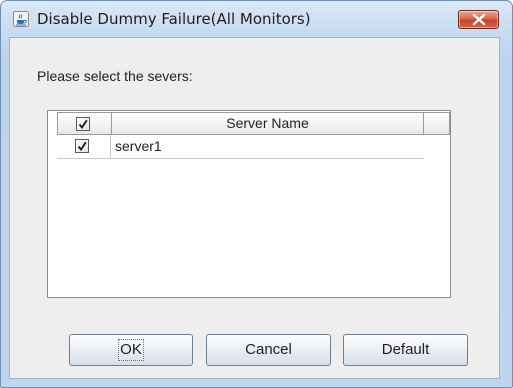  What do you see at coordinates (437, 123) in the screenshot?
I see `header-filler` at bounding box center [437, 123].